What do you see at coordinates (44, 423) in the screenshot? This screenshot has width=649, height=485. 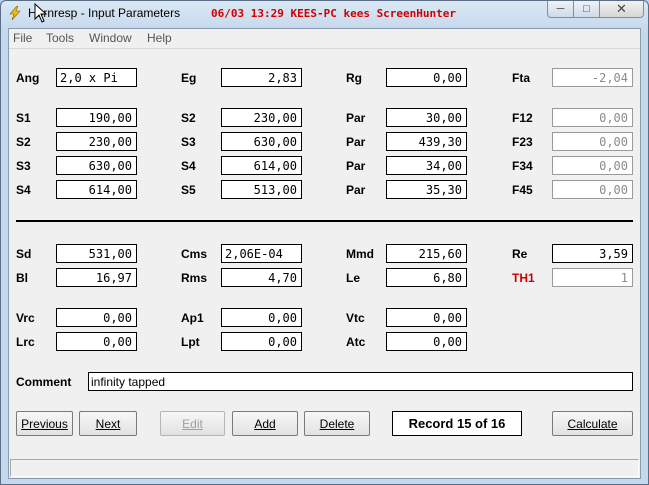 I see `previous-button: Previous` at bounding box center [44, 423].